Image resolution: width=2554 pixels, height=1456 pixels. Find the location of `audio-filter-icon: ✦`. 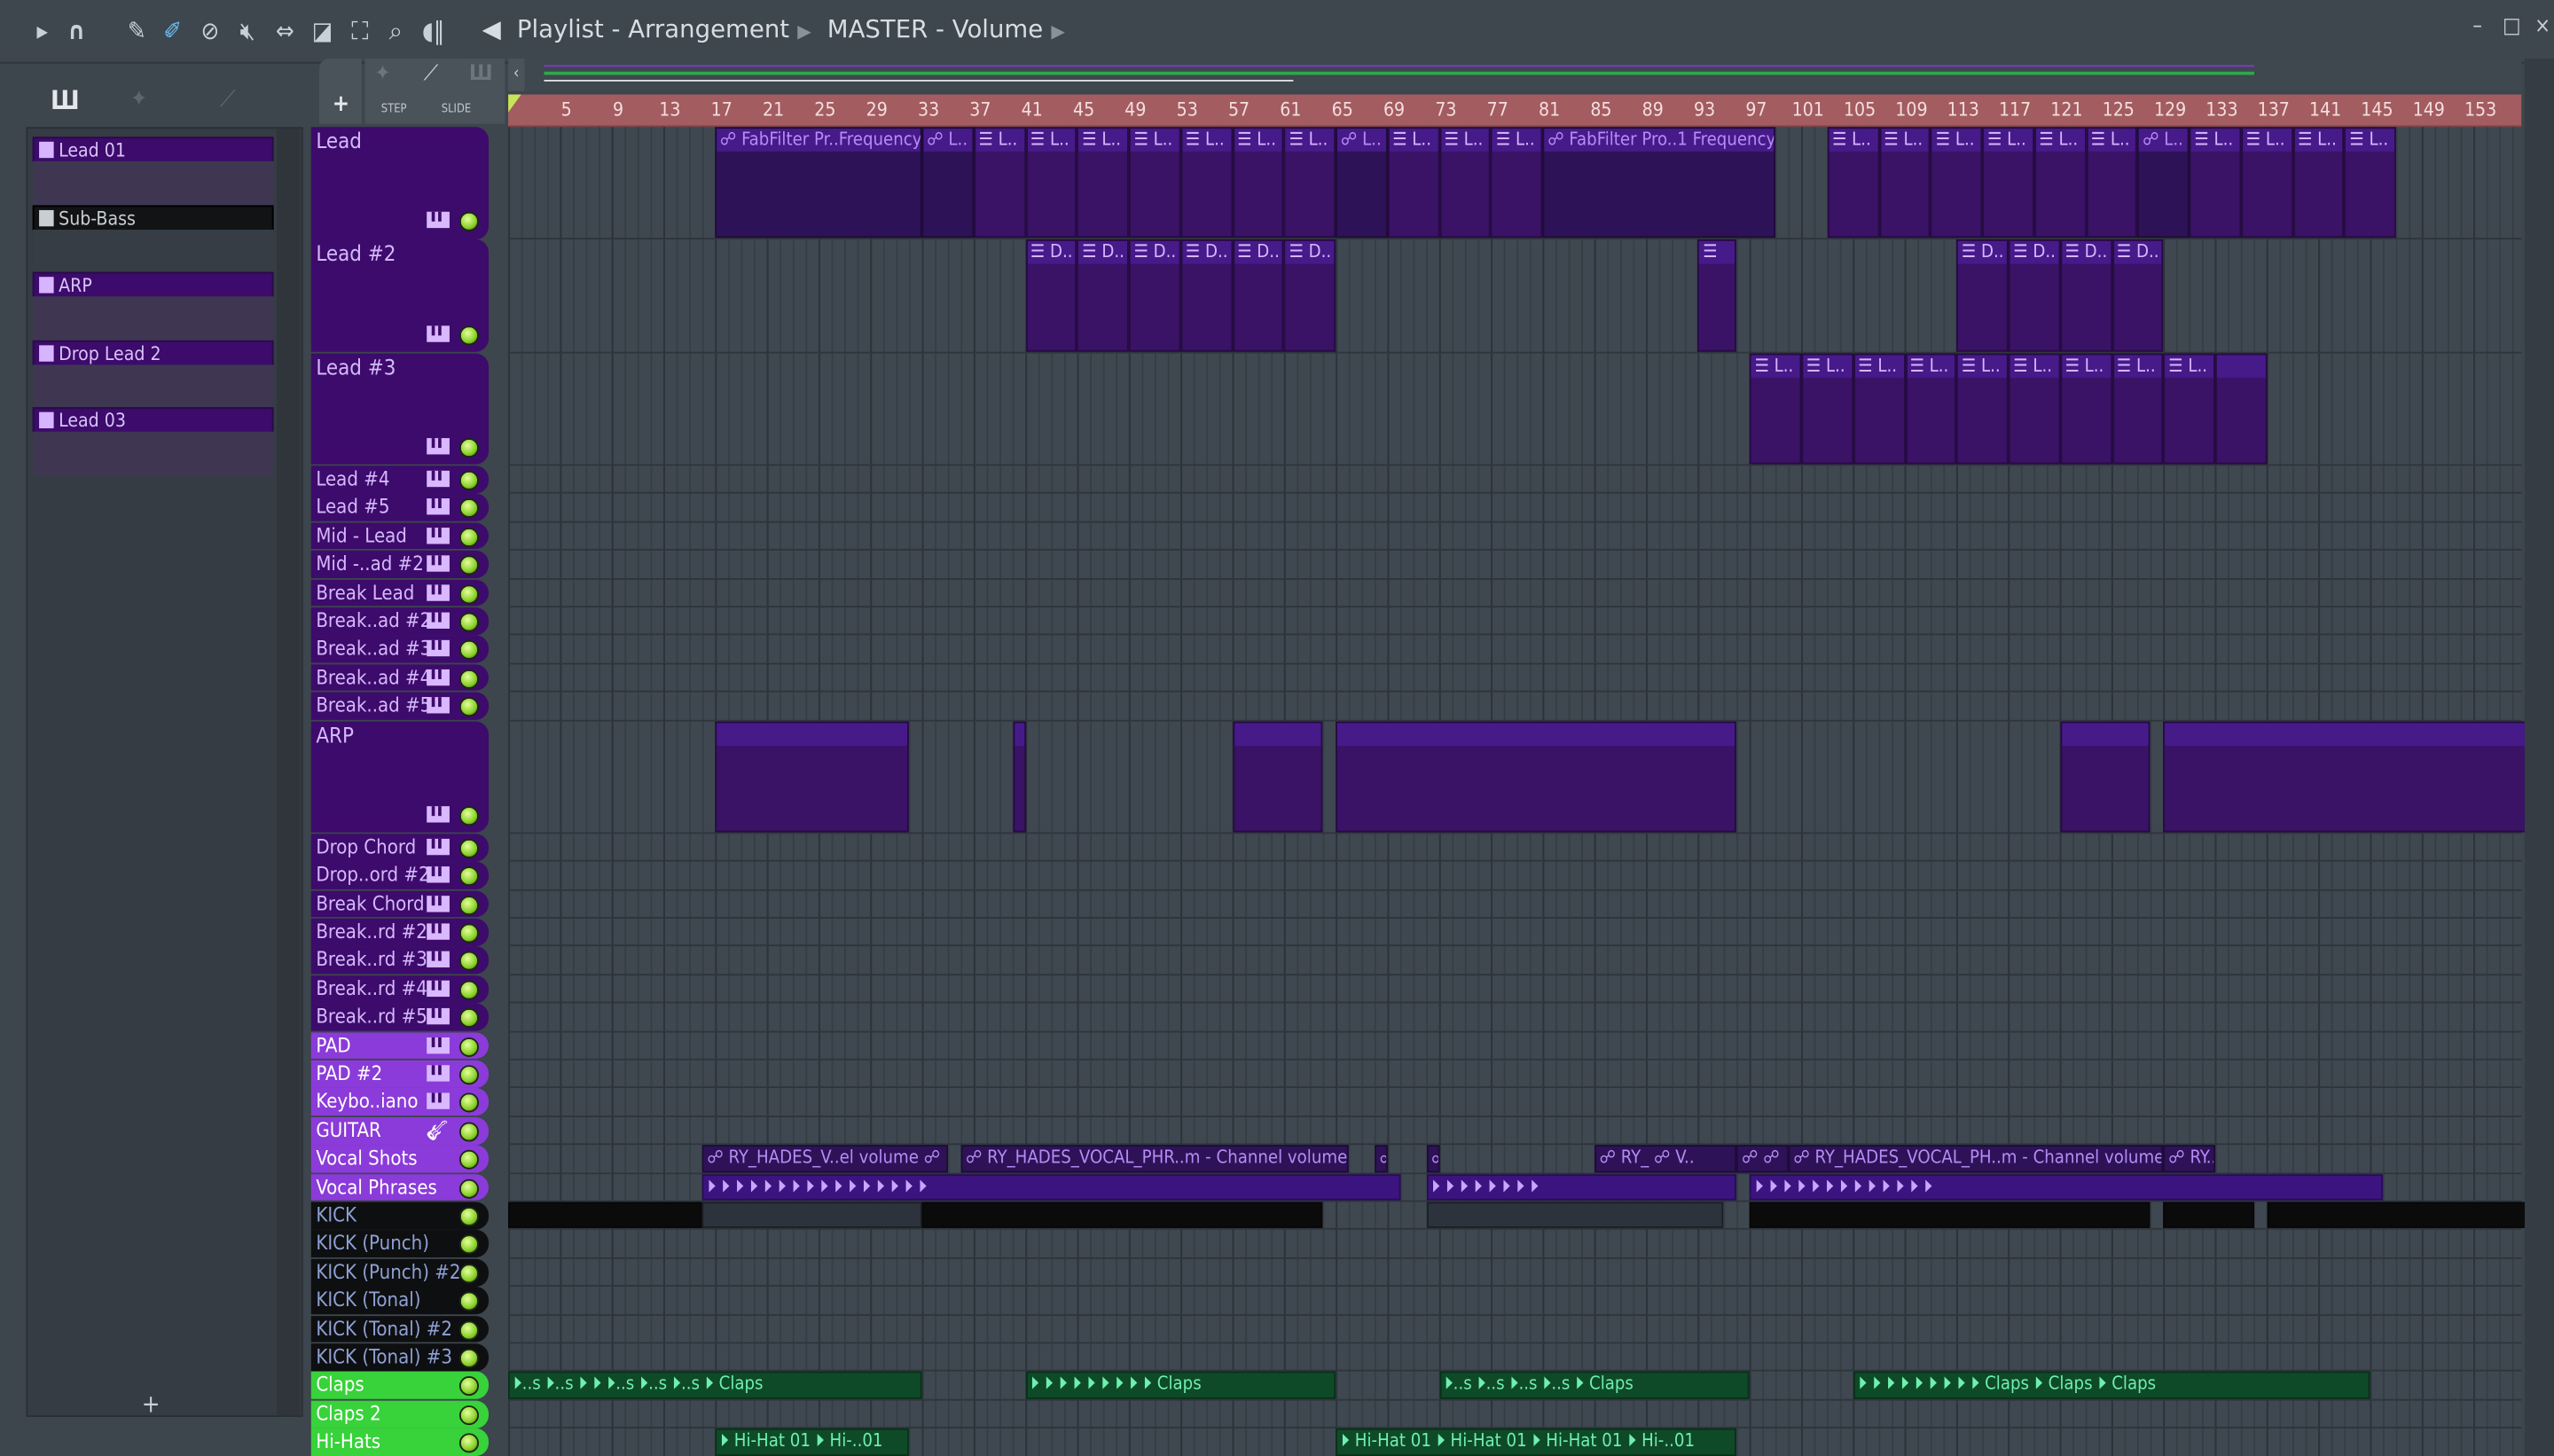

audio-filter-icon: ✦ is located at coordinates (138, 99).